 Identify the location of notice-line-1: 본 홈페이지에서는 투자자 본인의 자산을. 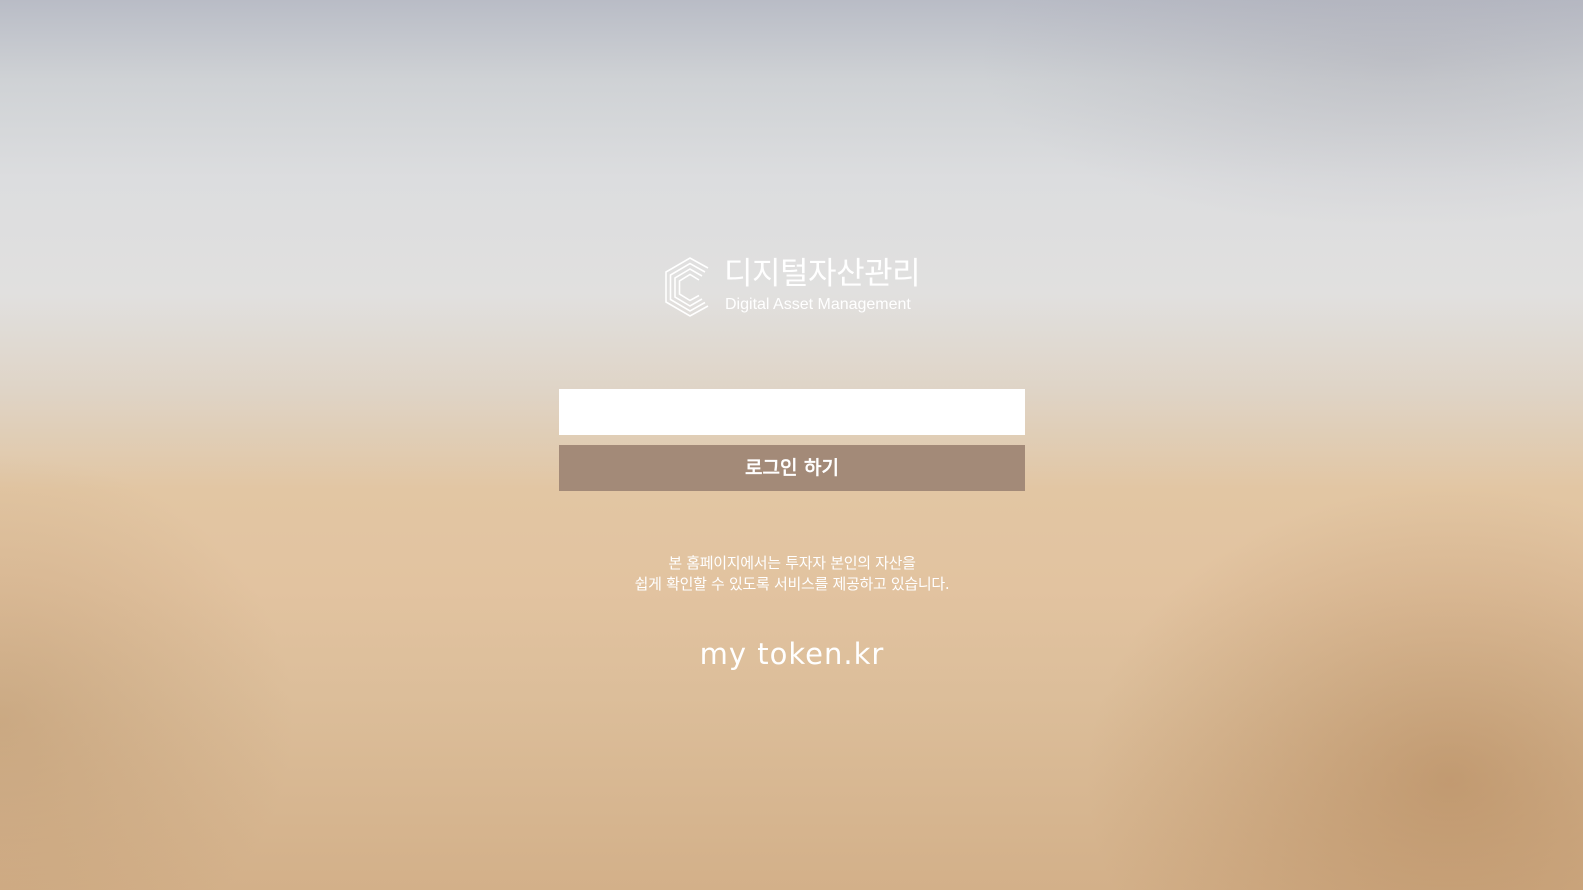
(792, 563).